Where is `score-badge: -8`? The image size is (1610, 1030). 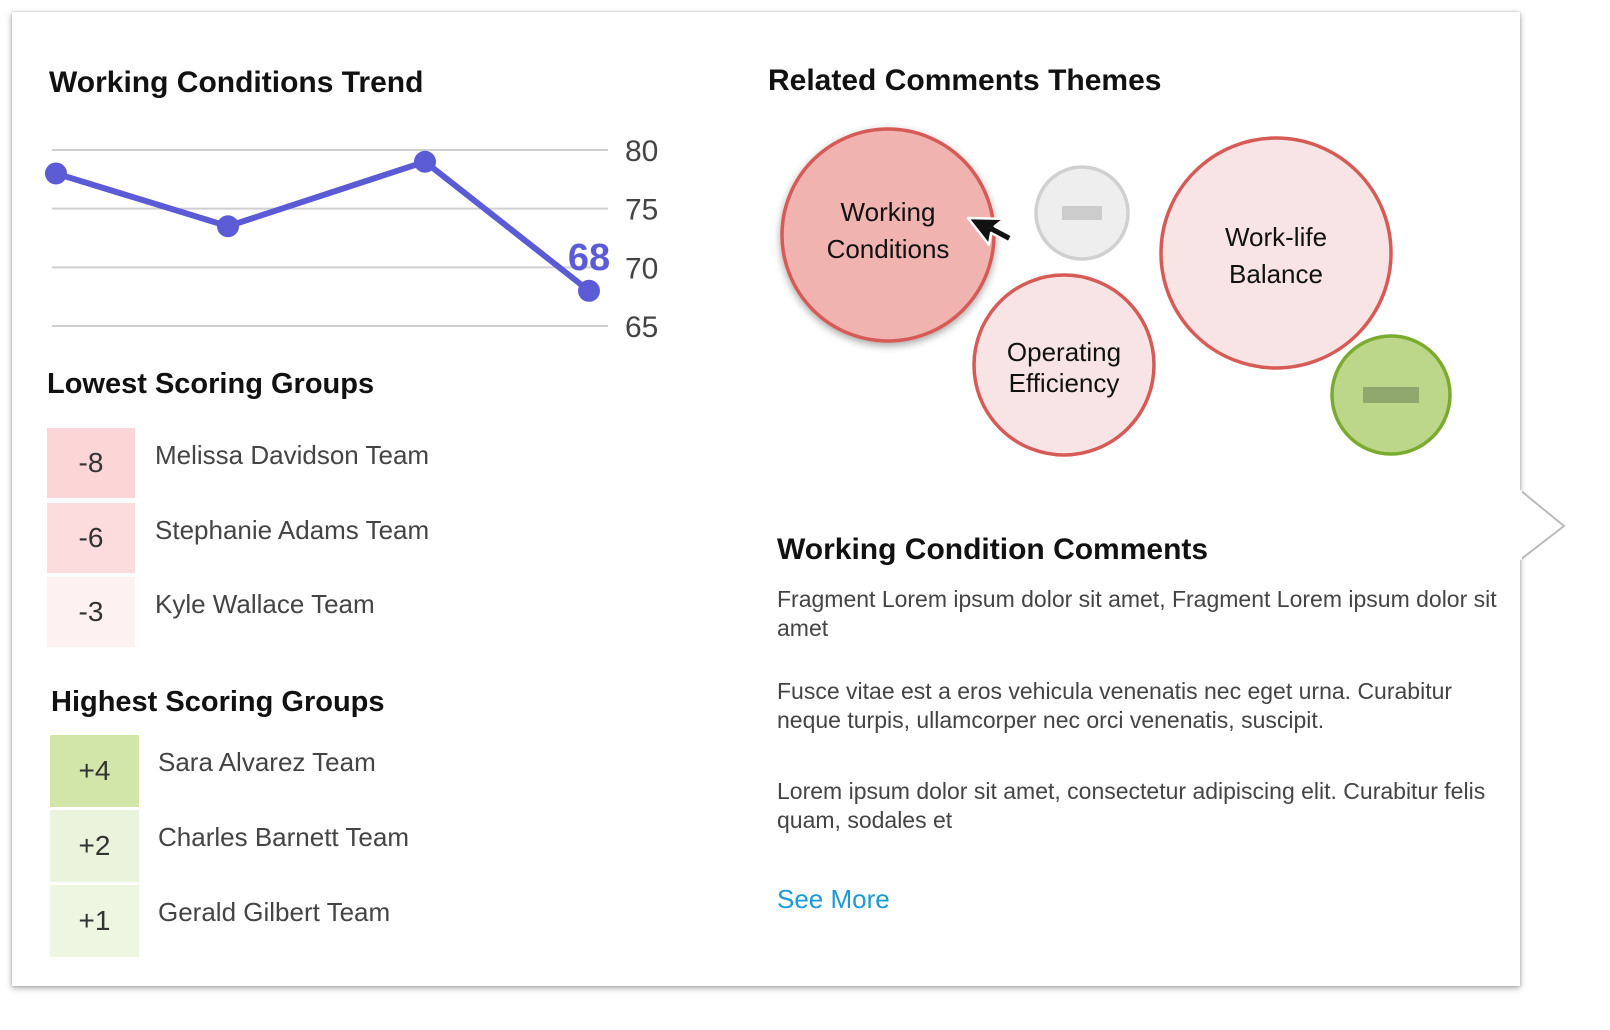
score-badge: -8 is located at coordinates (91, 463).